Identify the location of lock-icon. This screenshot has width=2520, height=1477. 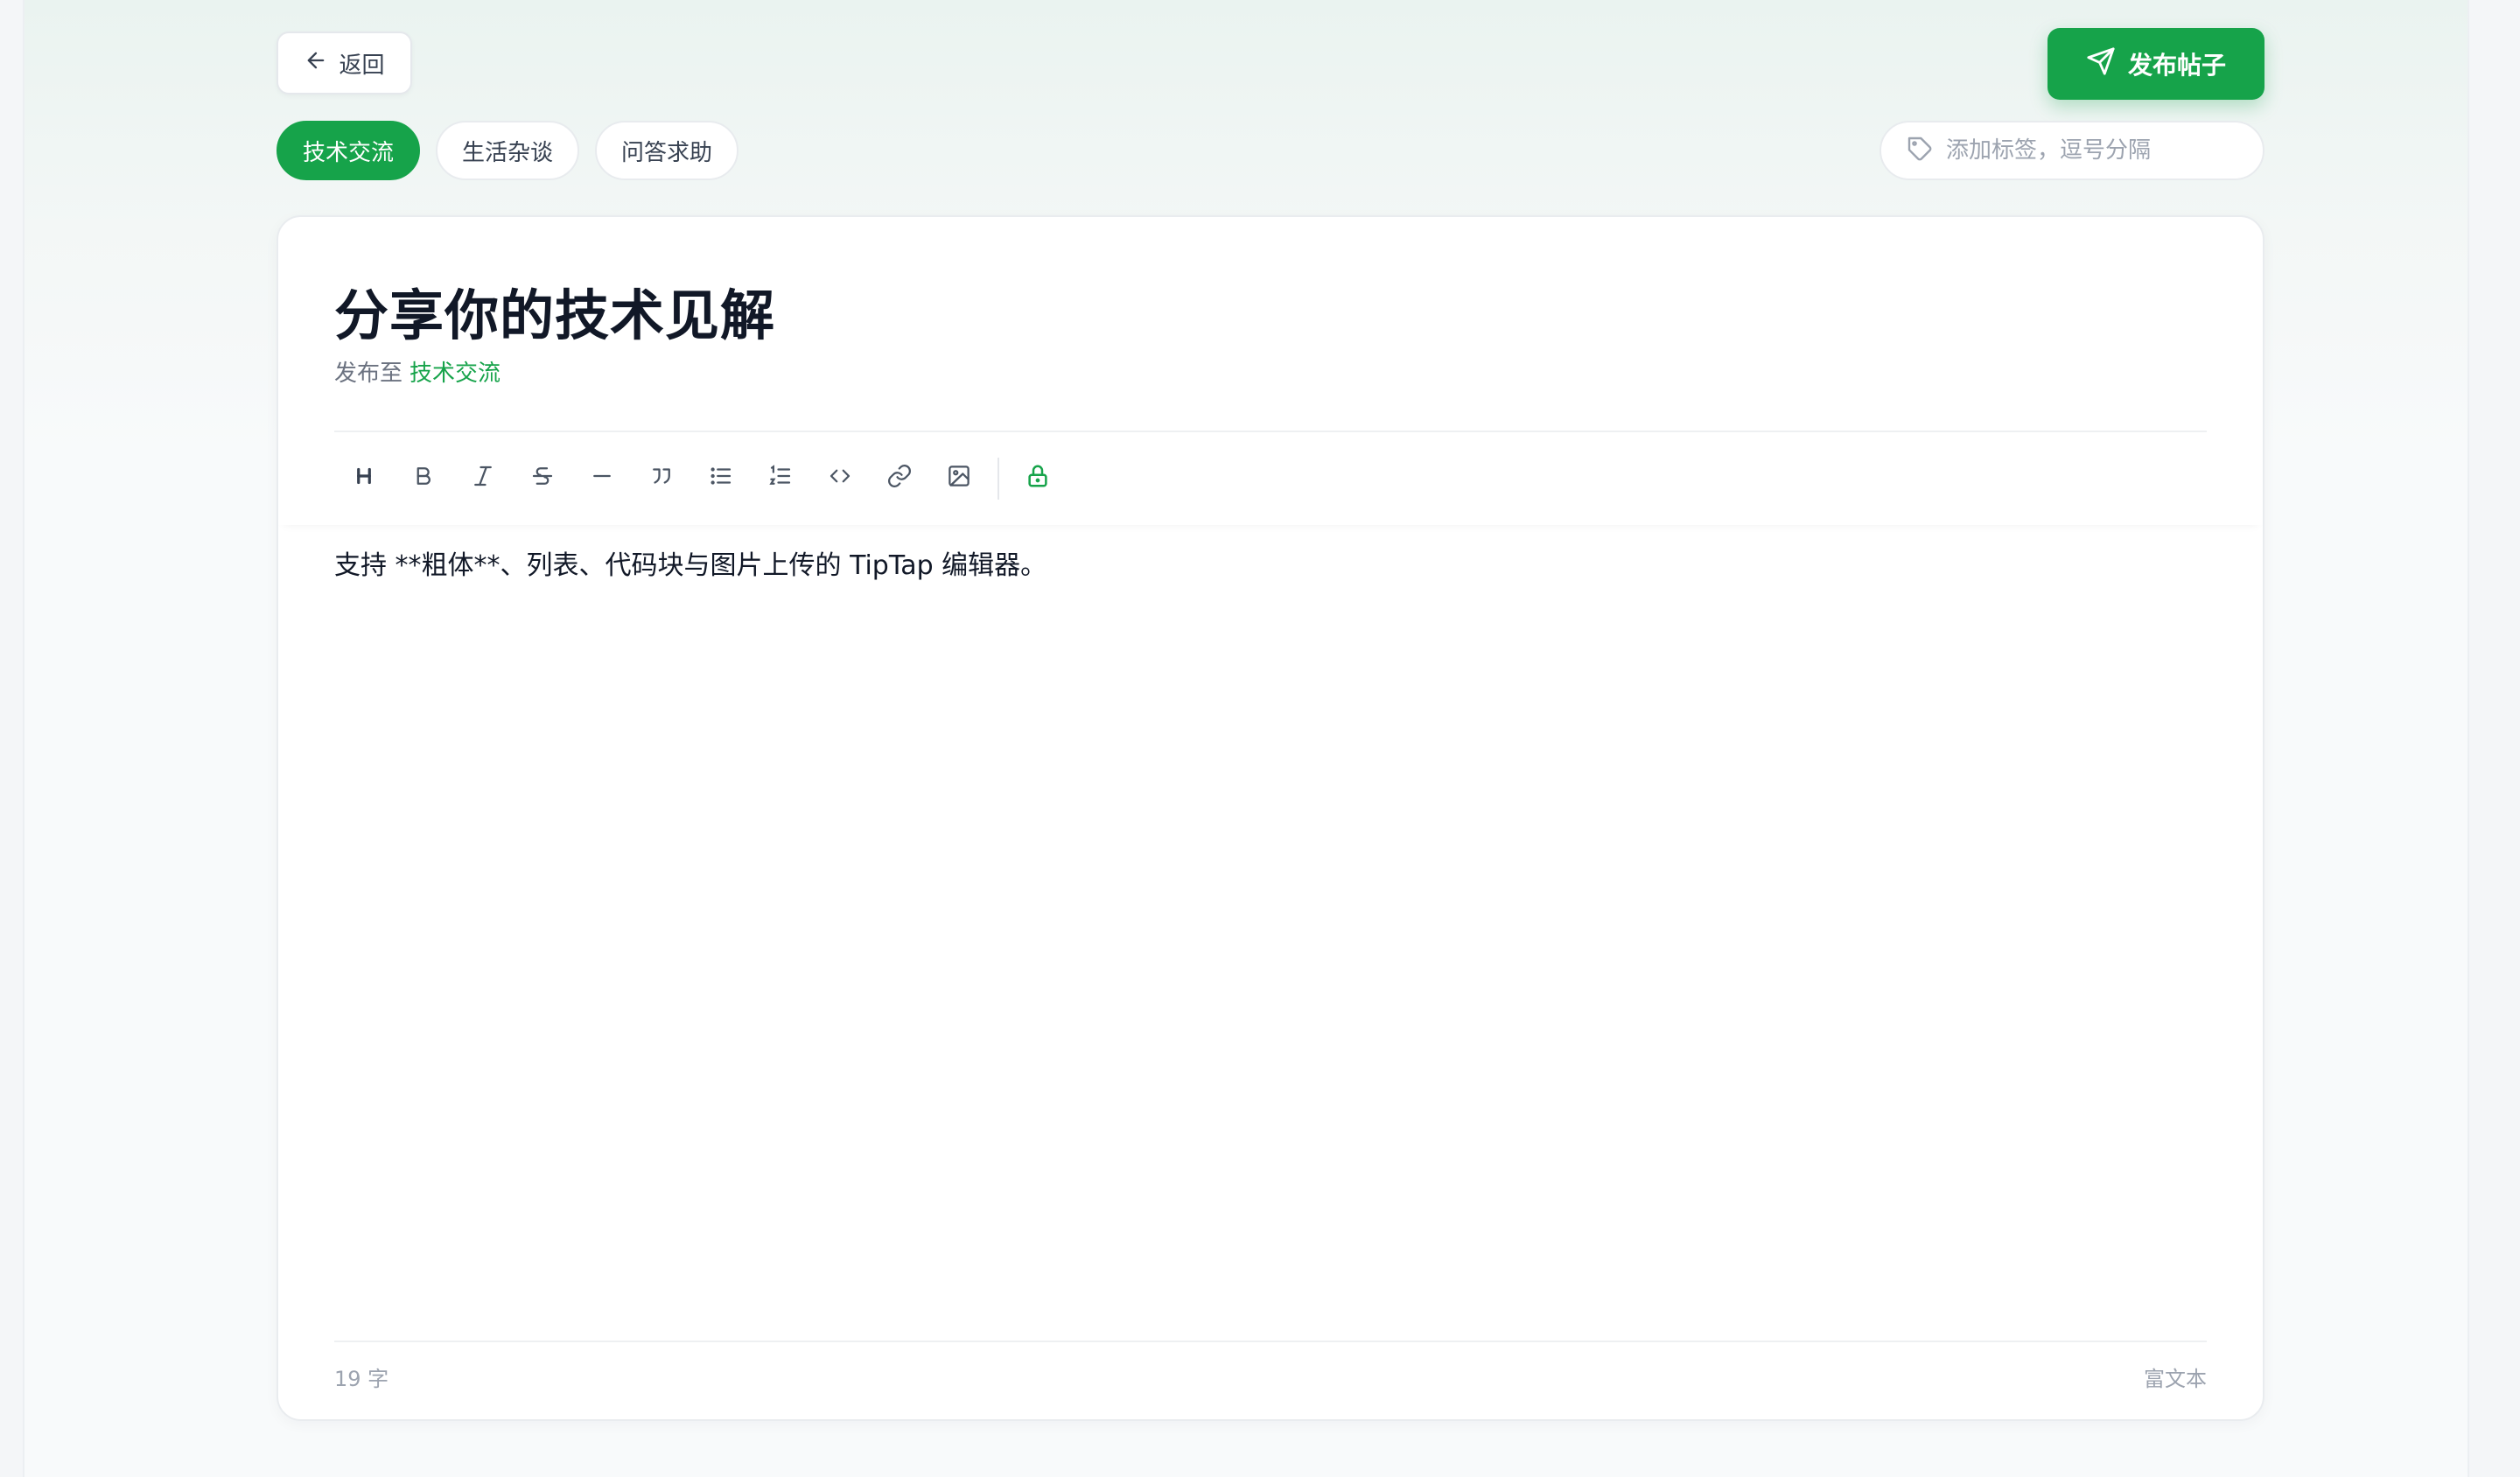
(1038, 479).